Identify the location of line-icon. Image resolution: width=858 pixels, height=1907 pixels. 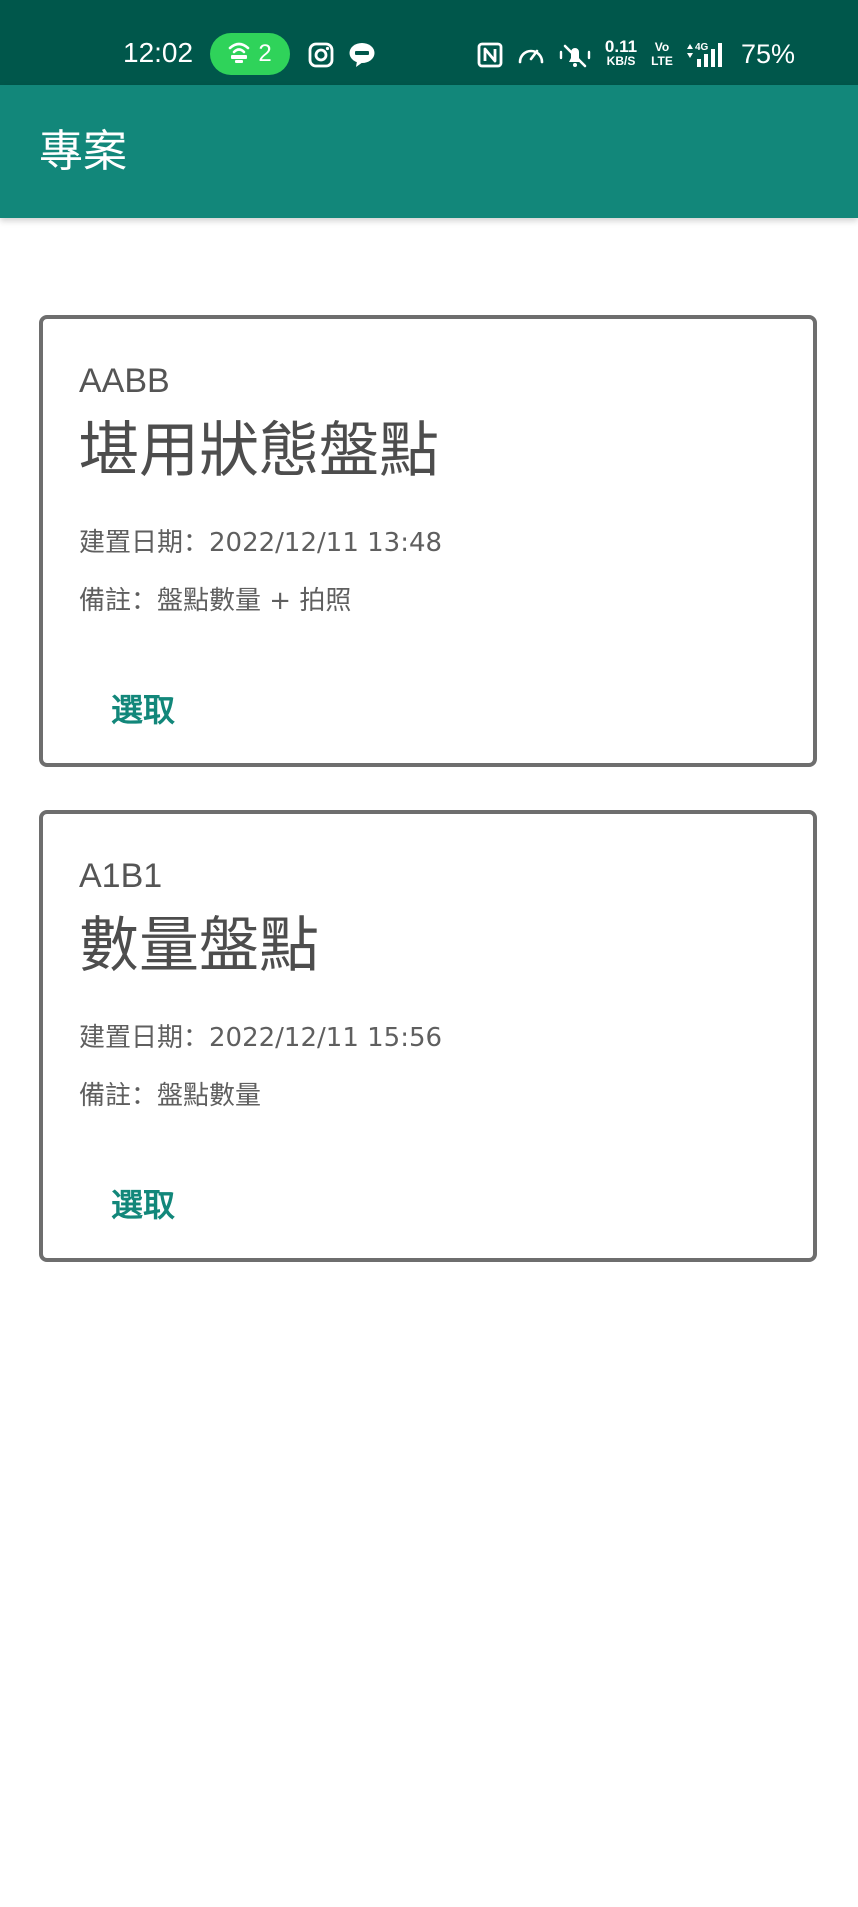
(362, 55).